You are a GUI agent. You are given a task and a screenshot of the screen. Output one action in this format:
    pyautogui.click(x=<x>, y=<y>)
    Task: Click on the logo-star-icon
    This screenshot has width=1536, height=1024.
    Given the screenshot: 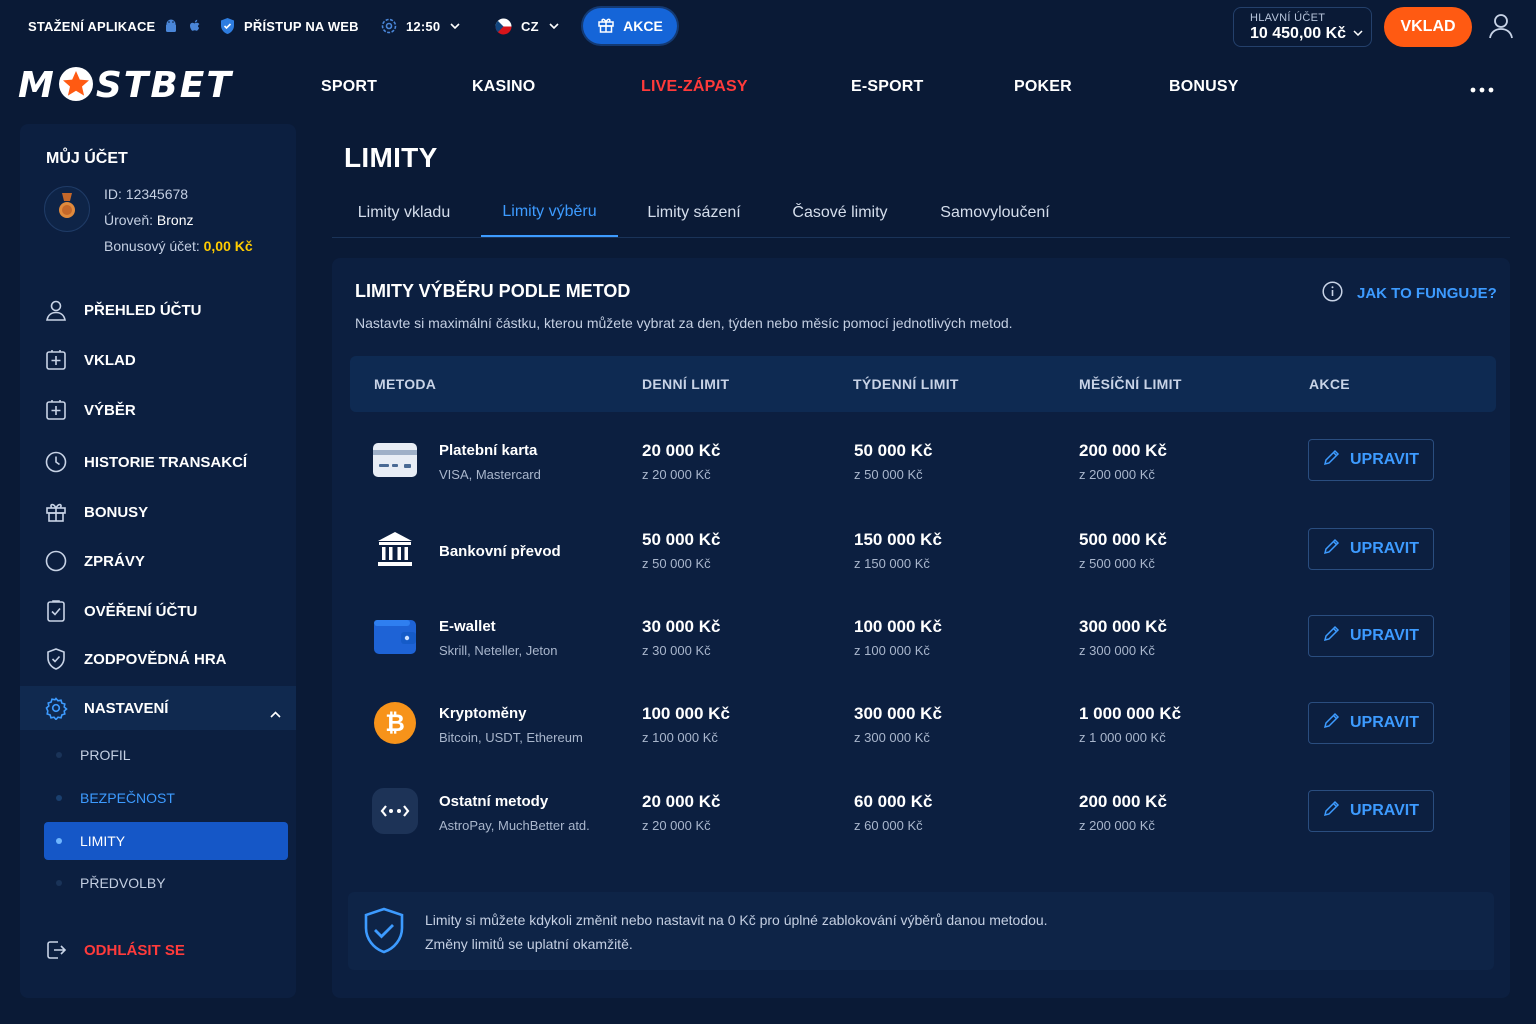 What is the action you would take?
    pyautogui.click(x=76, y=86)
    